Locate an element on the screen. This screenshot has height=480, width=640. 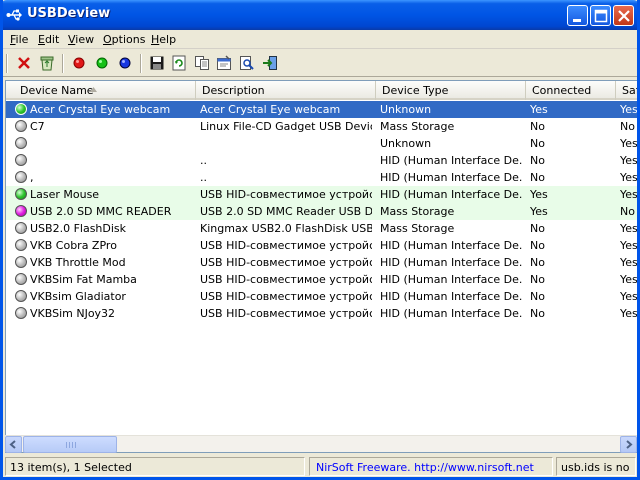
description-cell: .. is located at coordinates (203, 177).